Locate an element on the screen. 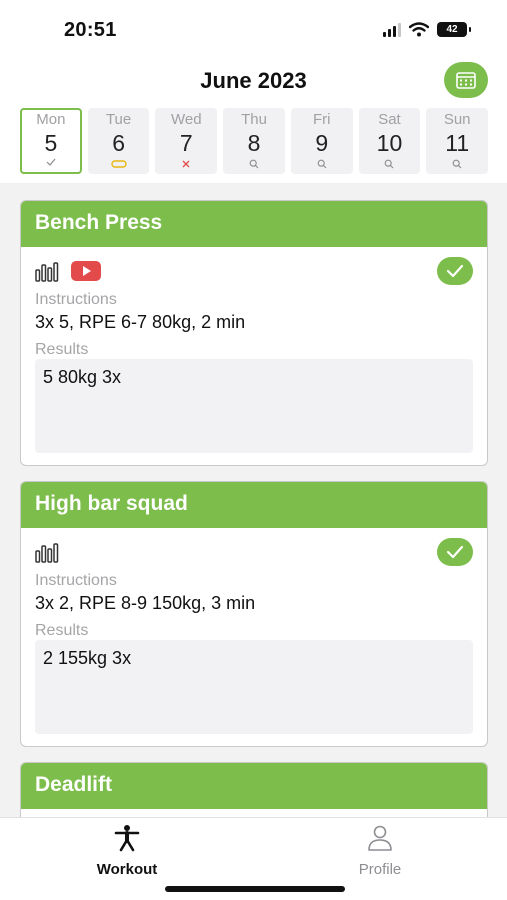  day-name: Sun is located at coordinates (457, 119).